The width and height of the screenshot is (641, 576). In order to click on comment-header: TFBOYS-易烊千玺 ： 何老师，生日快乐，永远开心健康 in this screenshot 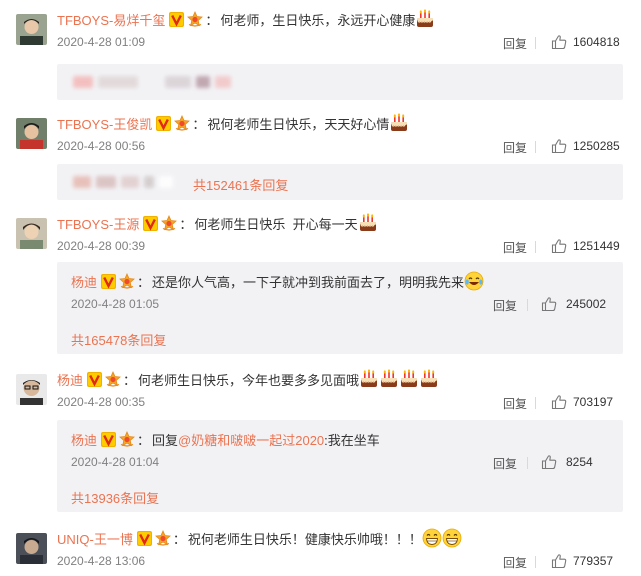, I will do `click(246, 19)`.